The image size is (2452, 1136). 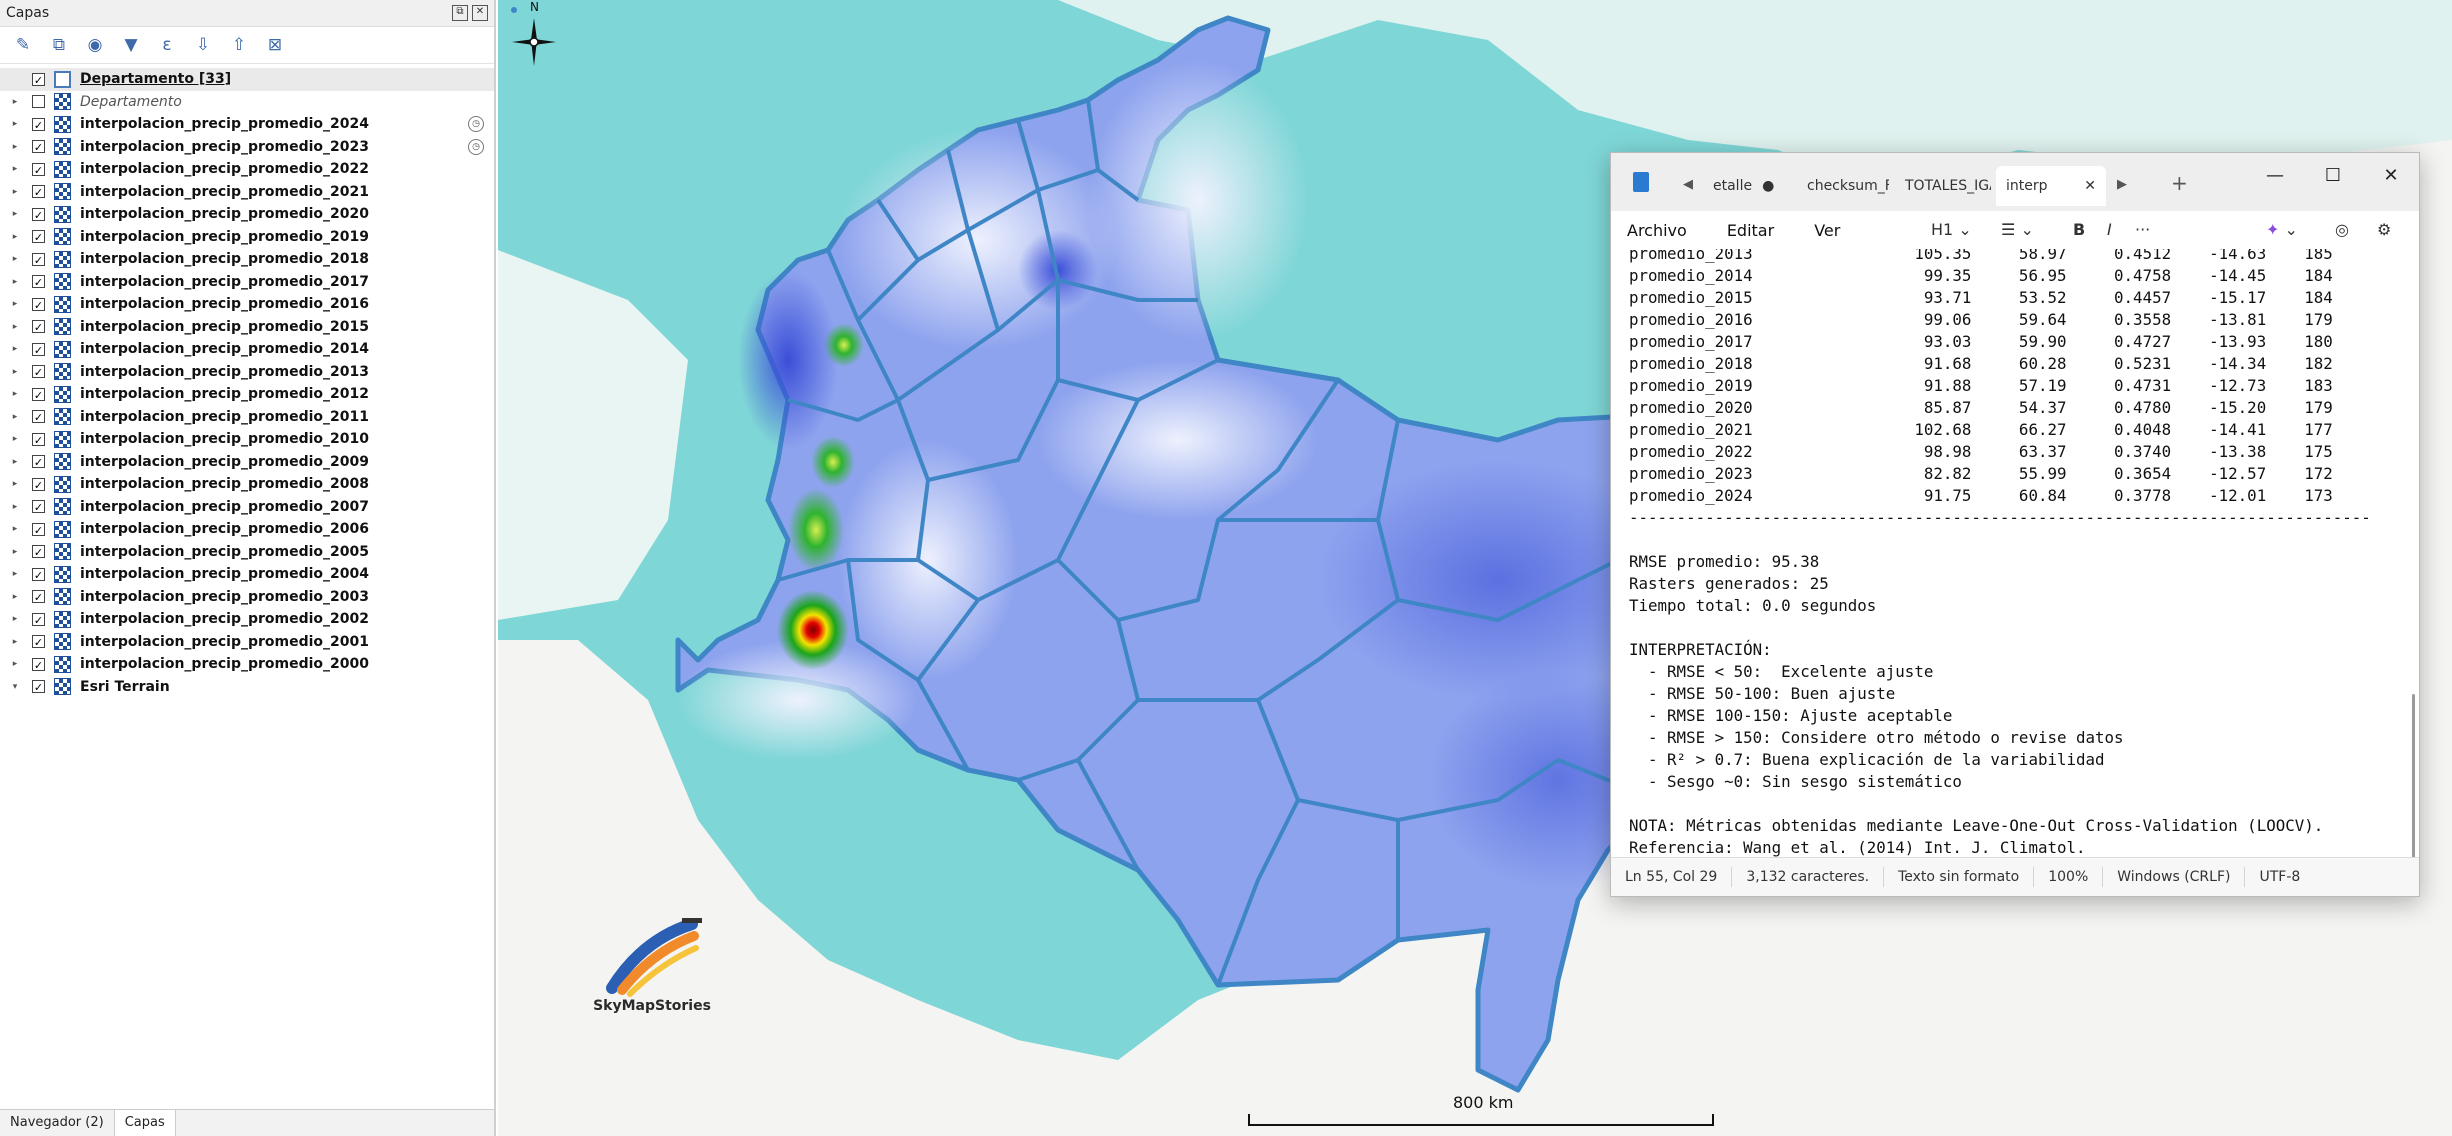 What do you see at coordinates (247, 124) in the screenshot?
I see `layer-row: ▸ ✓ interpolacion_precip_promedio_2024 ◷` at bounding box center [247, 124].